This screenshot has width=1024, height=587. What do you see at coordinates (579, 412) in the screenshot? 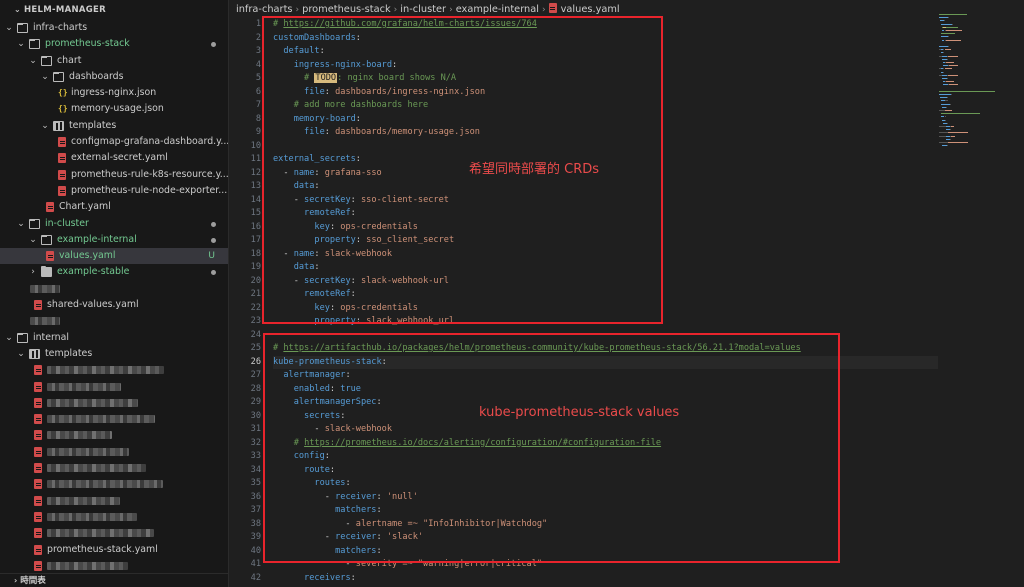
I see `annotation-values: kube-prometheus-stack values` at bounding box center [579, 412].